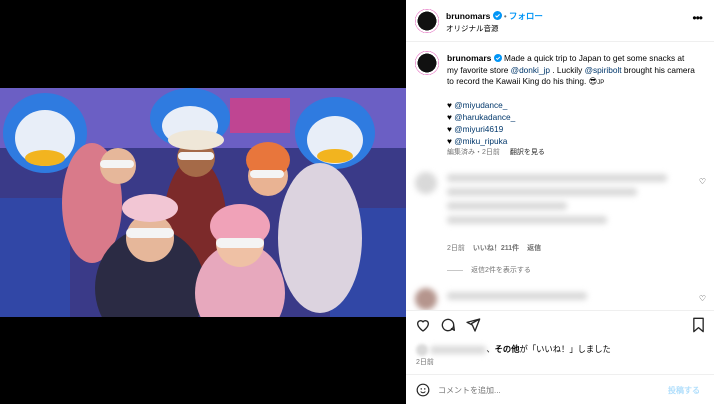 The height and width of the screenshot is (404, 714). I want to click on tag-link: @miyuri4619, so click(478, 129).